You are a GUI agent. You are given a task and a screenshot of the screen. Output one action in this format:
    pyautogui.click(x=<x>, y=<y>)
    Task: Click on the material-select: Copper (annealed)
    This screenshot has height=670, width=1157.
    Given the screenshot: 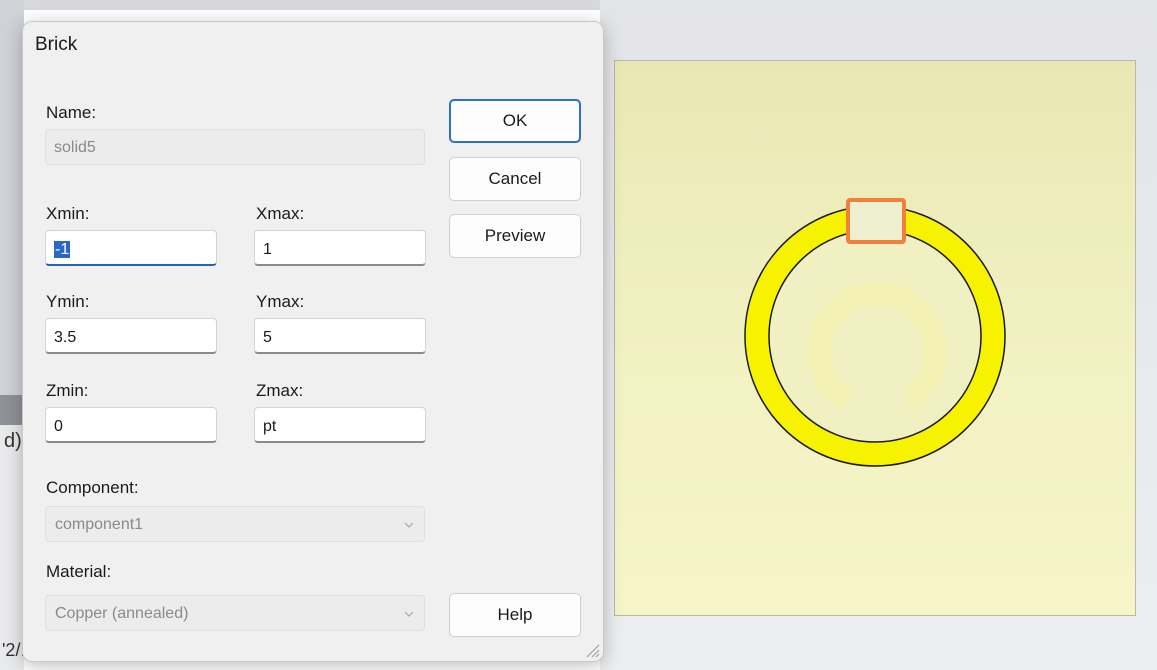 What is the action you would take?
    pyautogui.click(x=235, y=613)
    